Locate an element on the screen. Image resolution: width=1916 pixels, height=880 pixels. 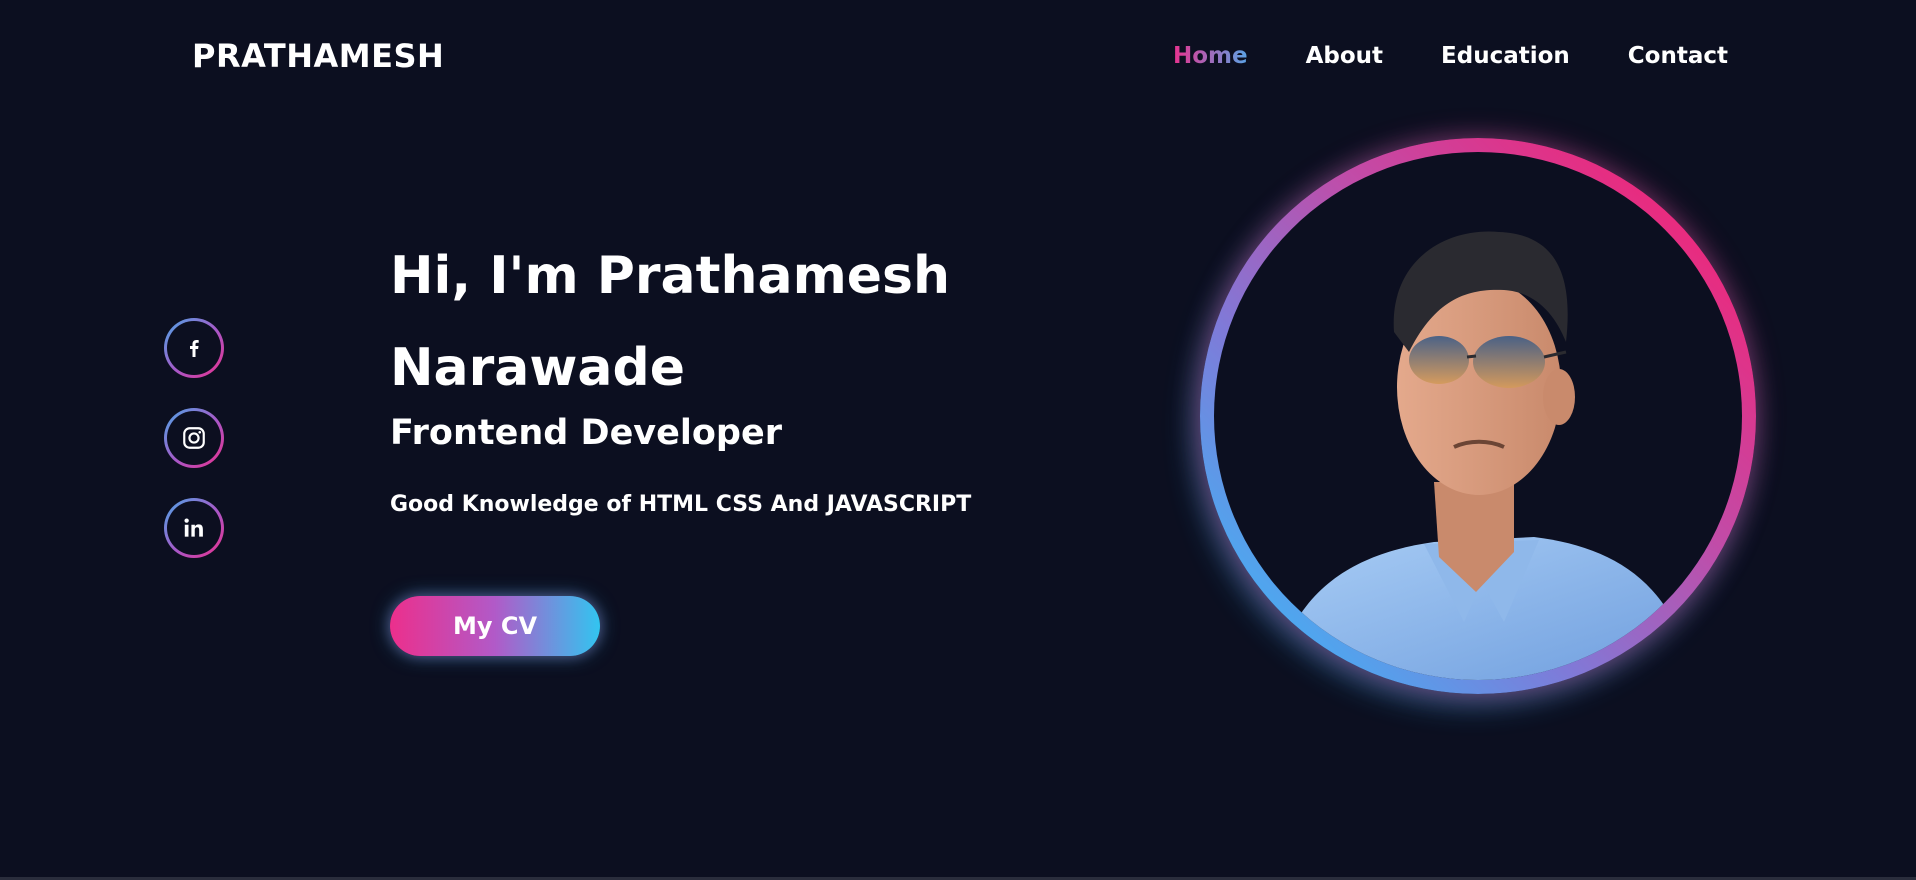
my-cv-button: My CV is located at coordinates (495, 626).